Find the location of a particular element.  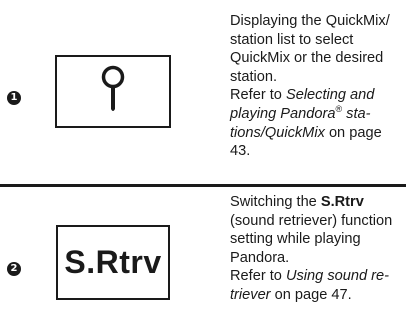

desc-prefix: Switching the is located at coordinates (275, 202).